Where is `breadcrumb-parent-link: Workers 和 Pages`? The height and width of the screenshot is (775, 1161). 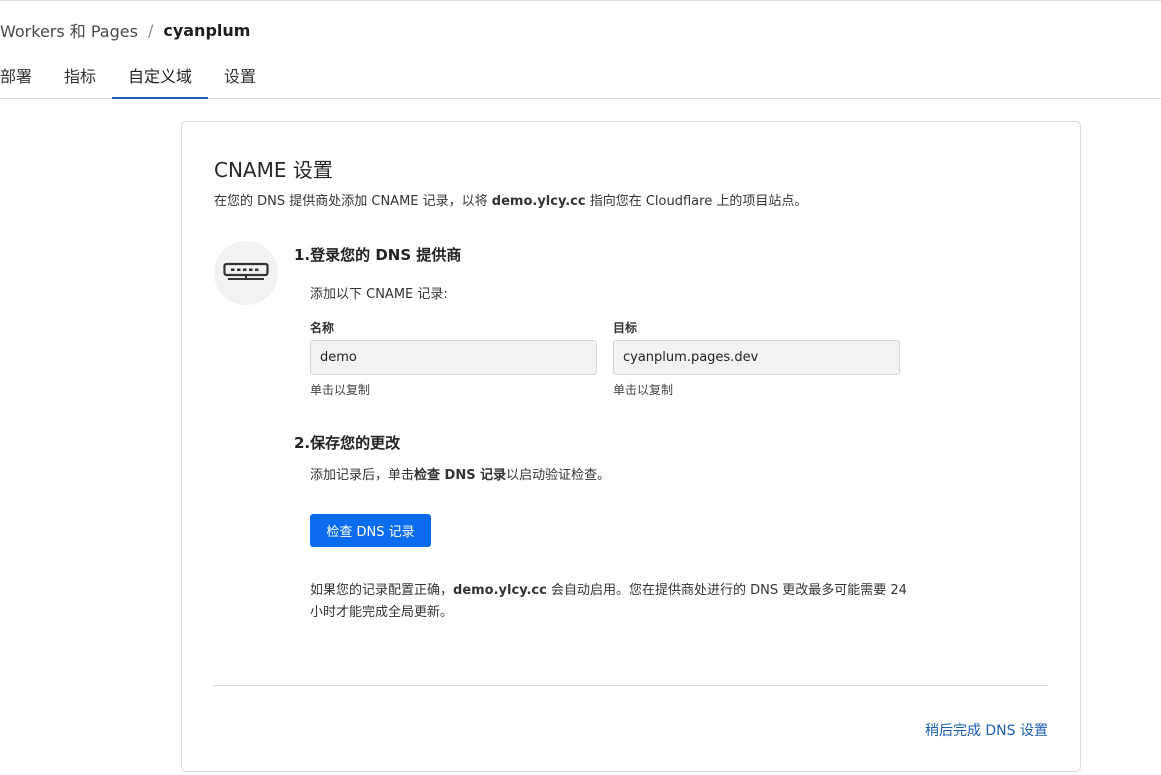 breadcrumb-parent-link: Workers 和 Pages is located at coordinates (69, 30).